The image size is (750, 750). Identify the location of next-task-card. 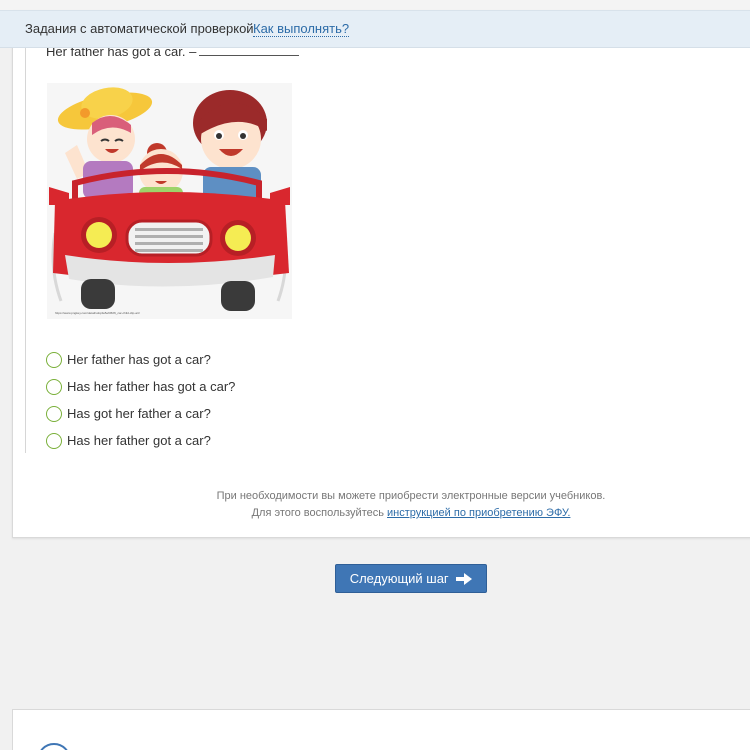
(381, 729).